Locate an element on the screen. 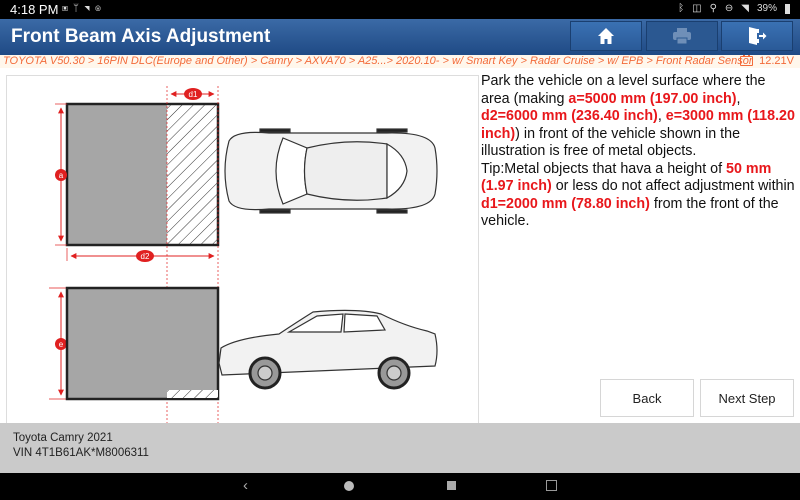 The image size is (800, 500). print-button is located at coordinates (682, 36).